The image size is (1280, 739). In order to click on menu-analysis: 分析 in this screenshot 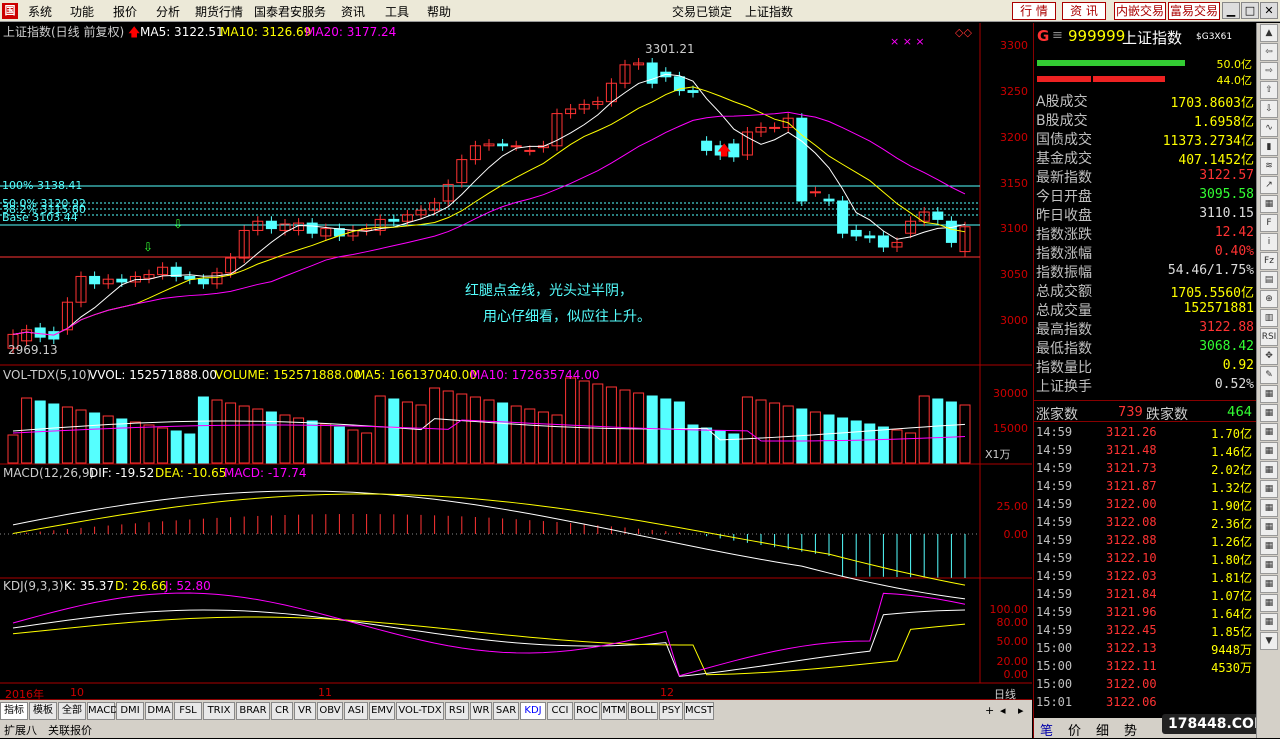, I will do `click(168, 11)`.